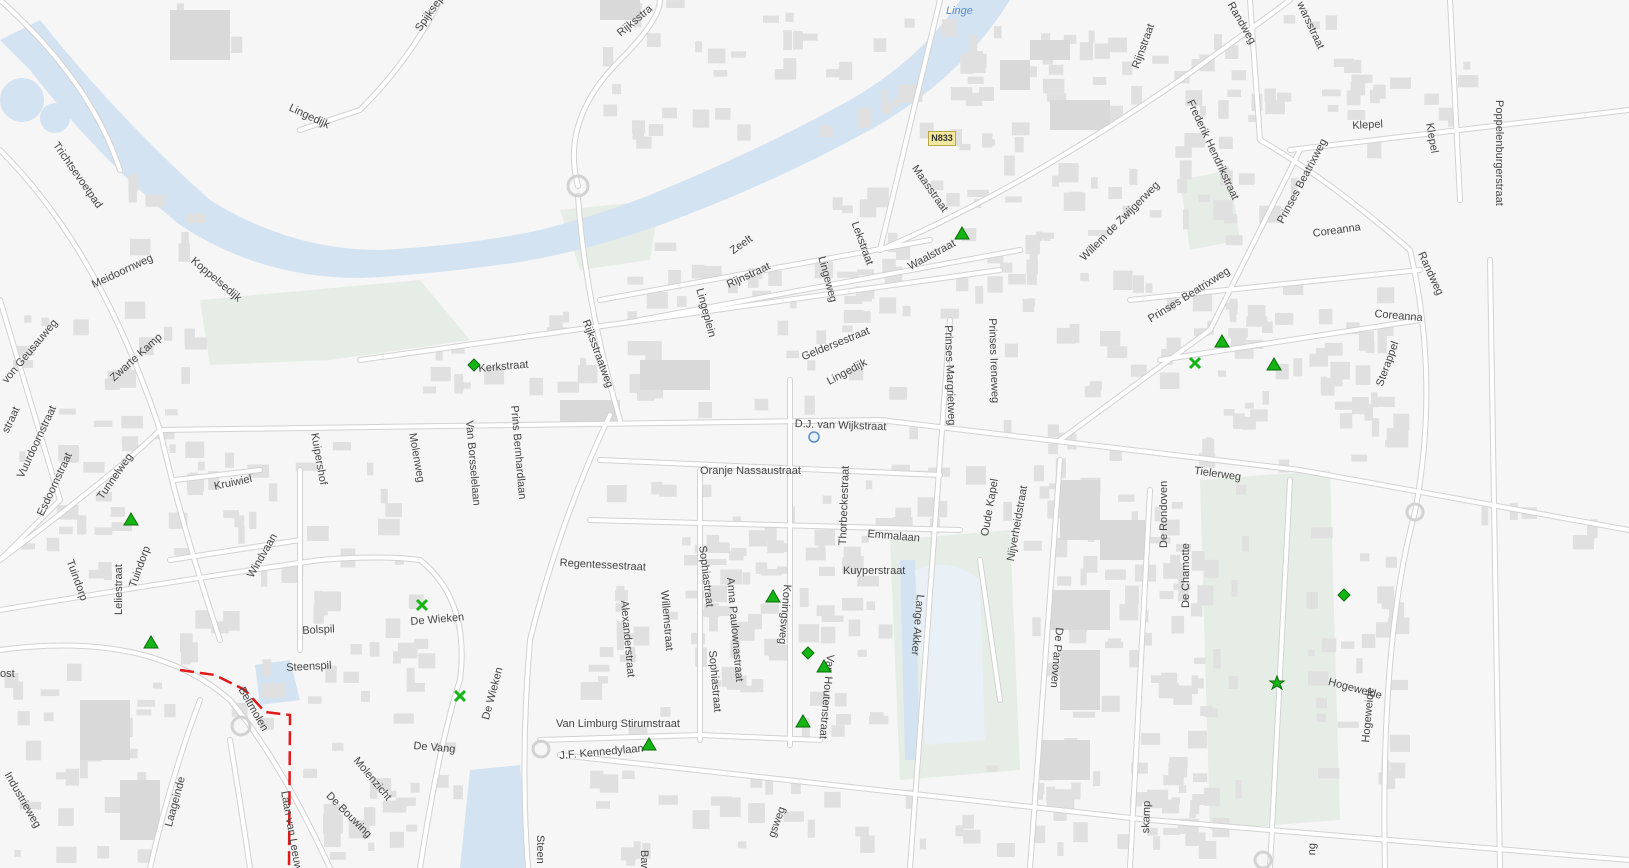 The image size is (1629, 868). Describe the element at coordinates (1147, 817) in the screenshot. I see `street-label-skamp: skamp` at that location.